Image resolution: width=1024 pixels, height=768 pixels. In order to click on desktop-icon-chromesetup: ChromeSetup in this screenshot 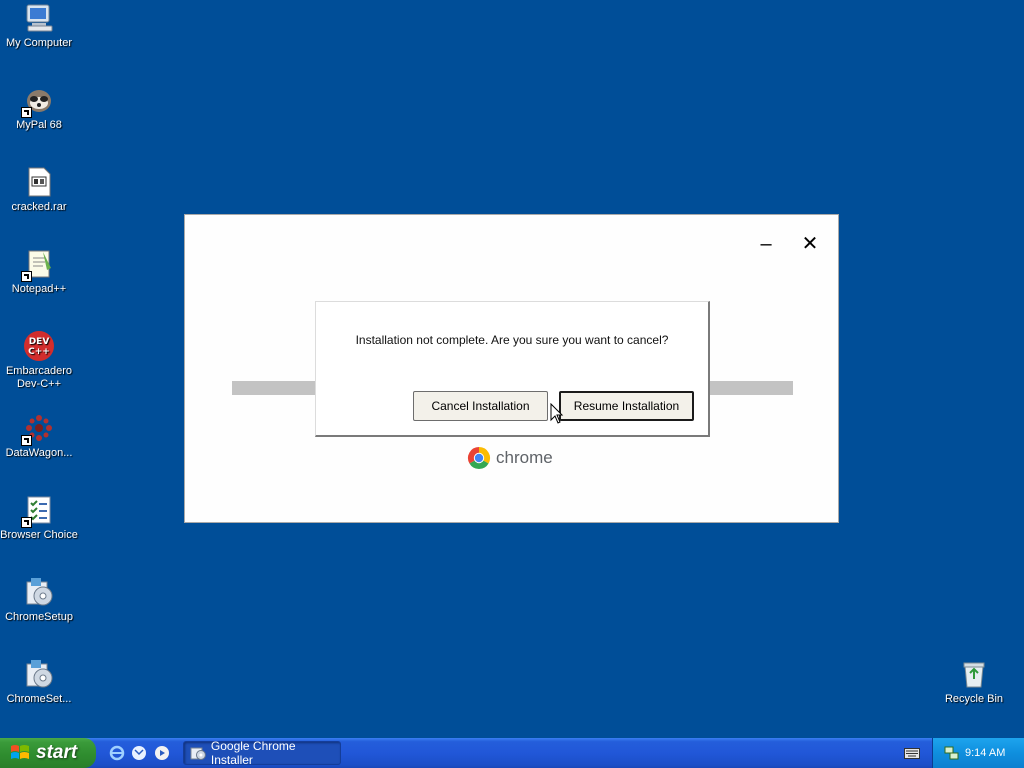, I will do `click(39, 600)`.